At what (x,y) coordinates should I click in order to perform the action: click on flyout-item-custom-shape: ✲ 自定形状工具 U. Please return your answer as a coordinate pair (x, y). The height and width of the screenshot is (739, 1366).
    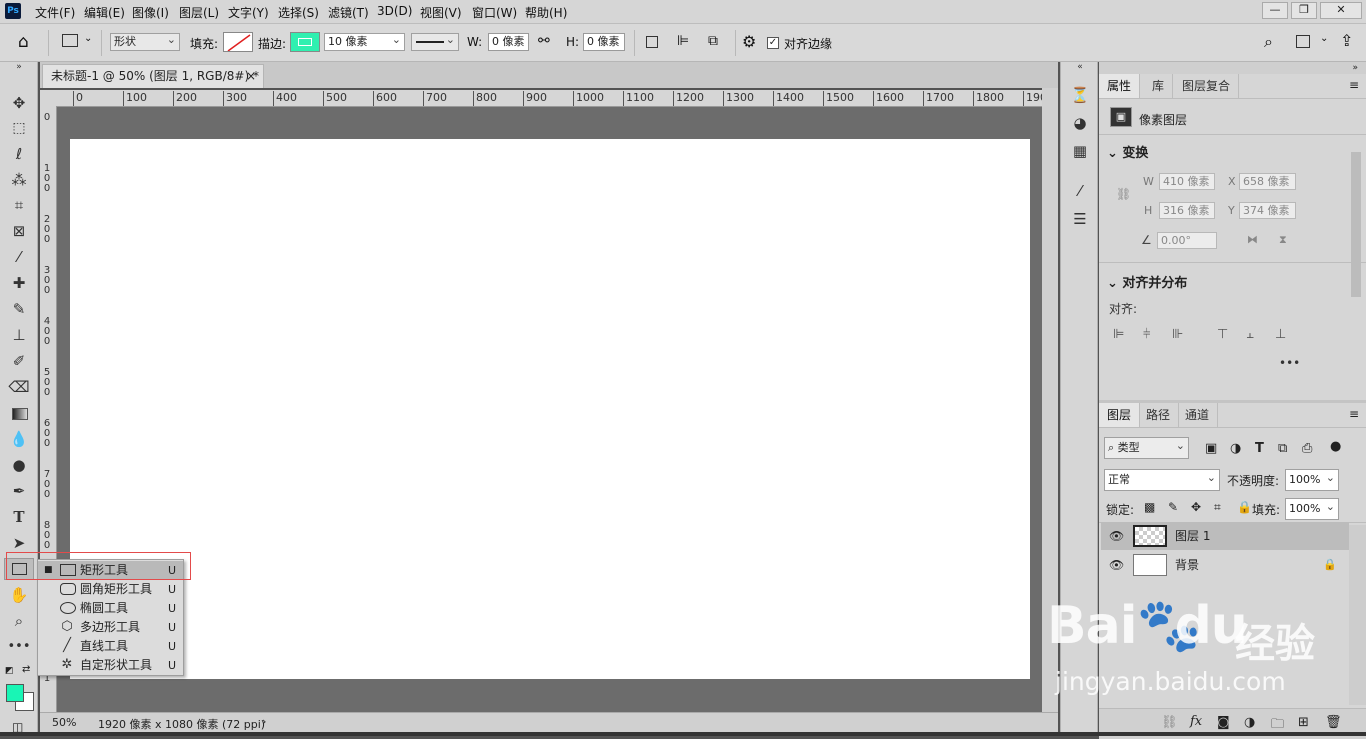
    Looking at the image, I should click on (110, 665).